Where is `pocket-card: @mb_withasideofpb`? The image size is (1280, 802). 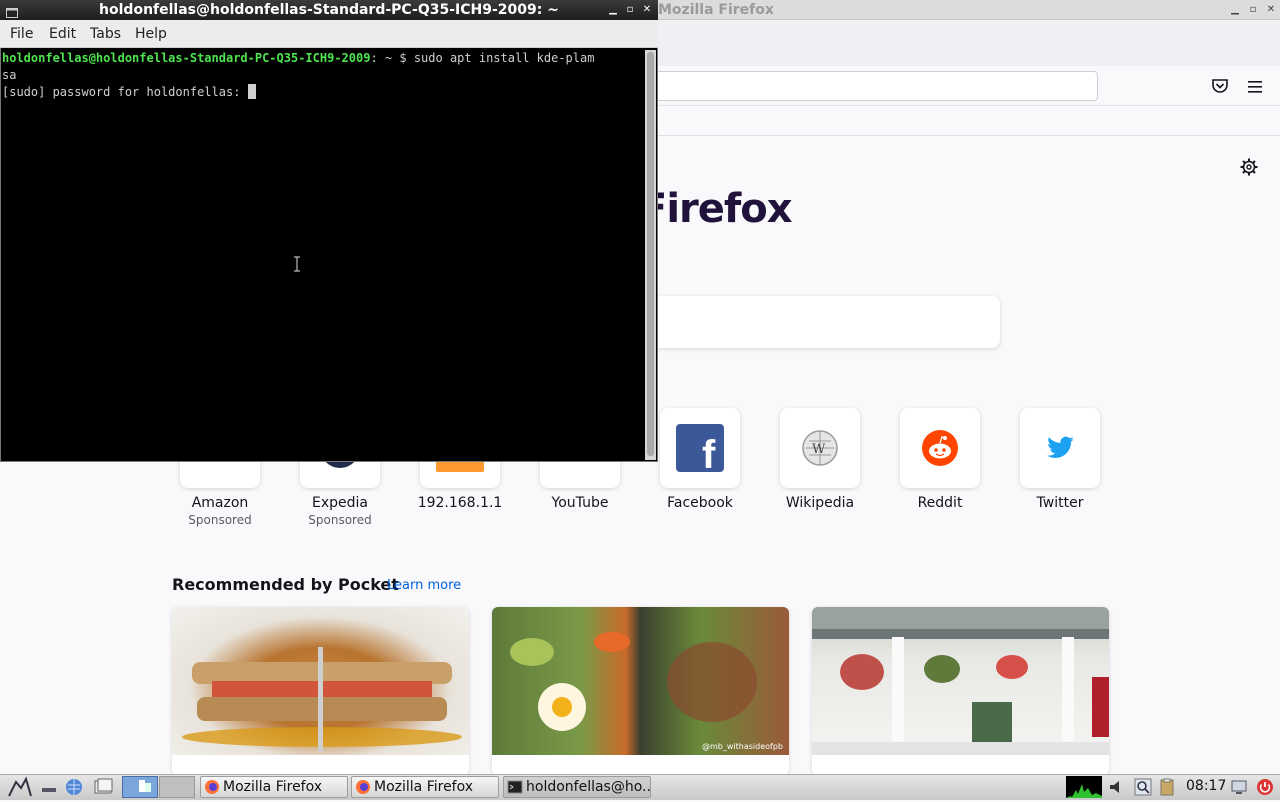 pocket-card: @mb_withasideofpb is located at coordinates (640, 691).